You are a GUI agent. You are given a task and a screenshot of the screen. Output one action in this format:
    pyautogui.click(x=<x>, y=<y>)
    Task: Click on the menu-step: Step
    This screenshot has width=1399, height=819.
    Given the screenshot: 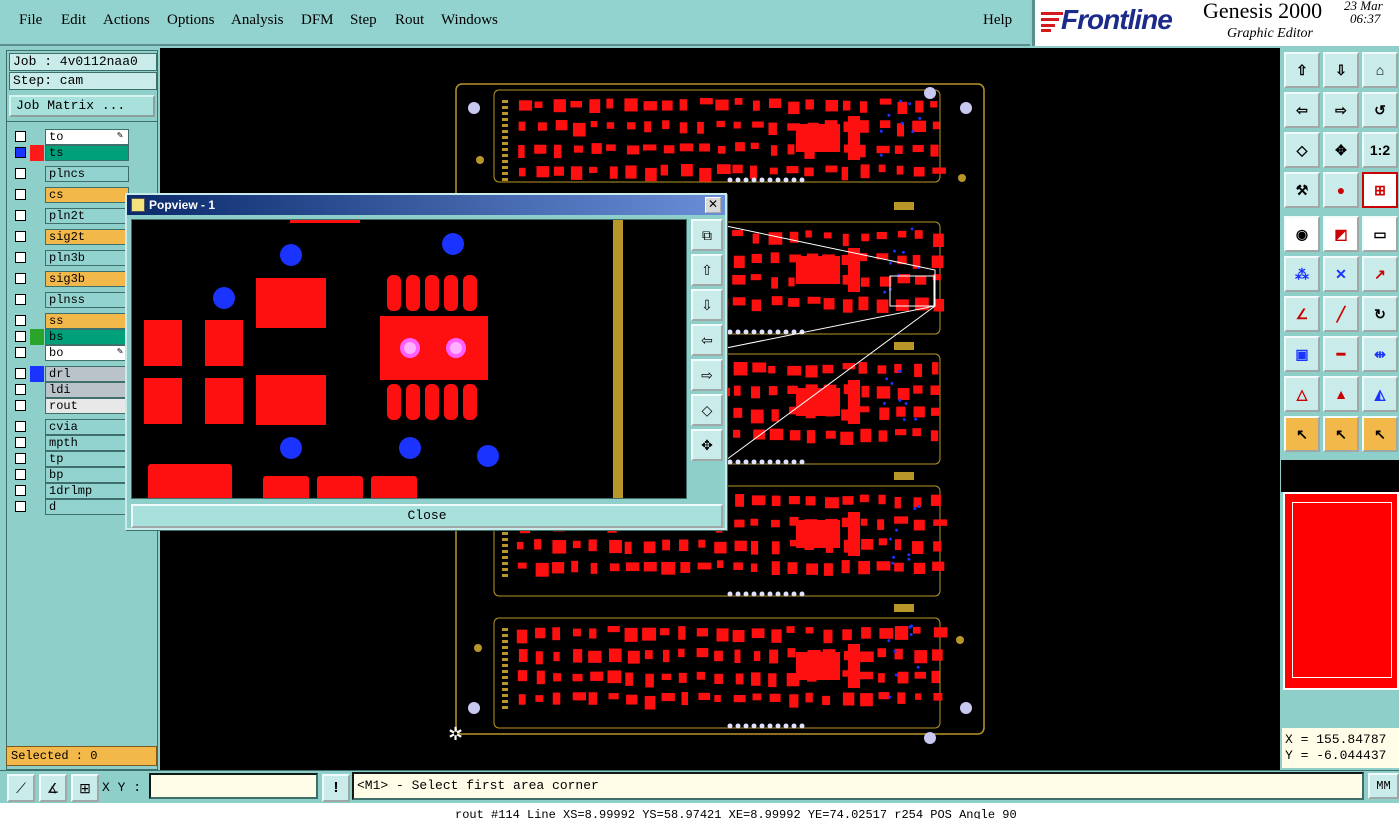 What is the action you would take?
    pyautogui.click(x=363, y=20)
    